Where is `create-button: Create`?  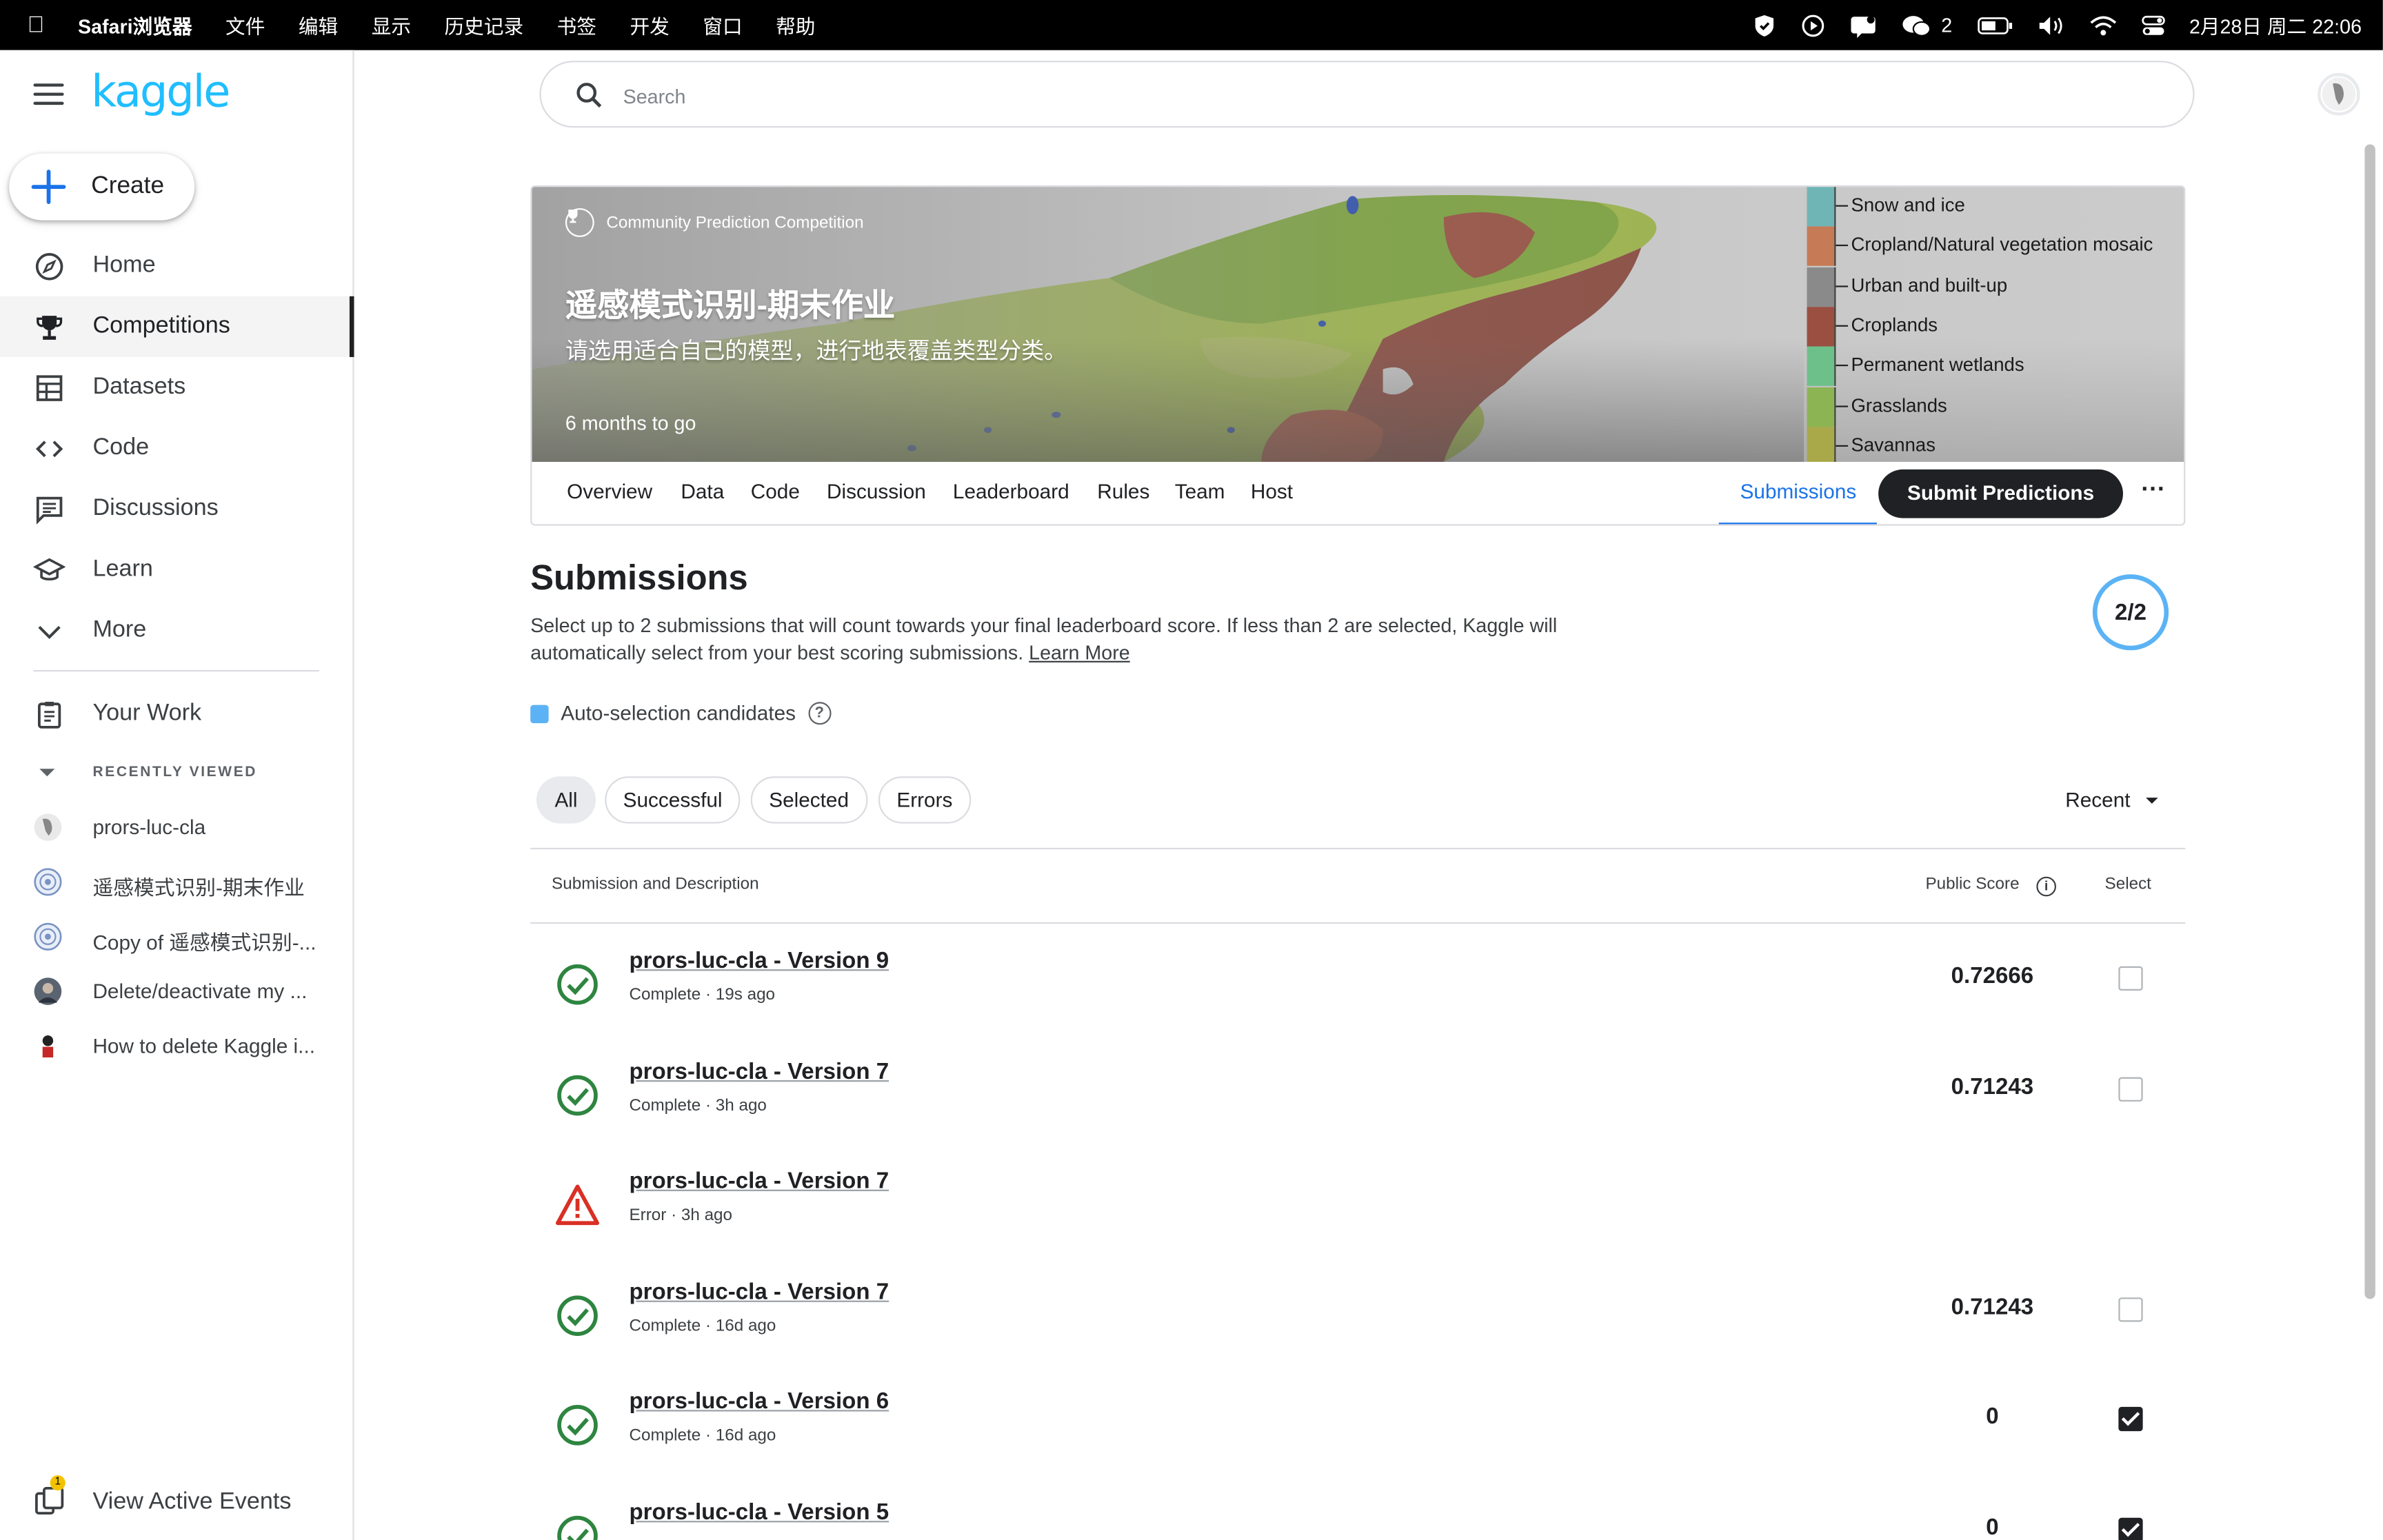
create-button: Create is located at coordinates (102, 187).